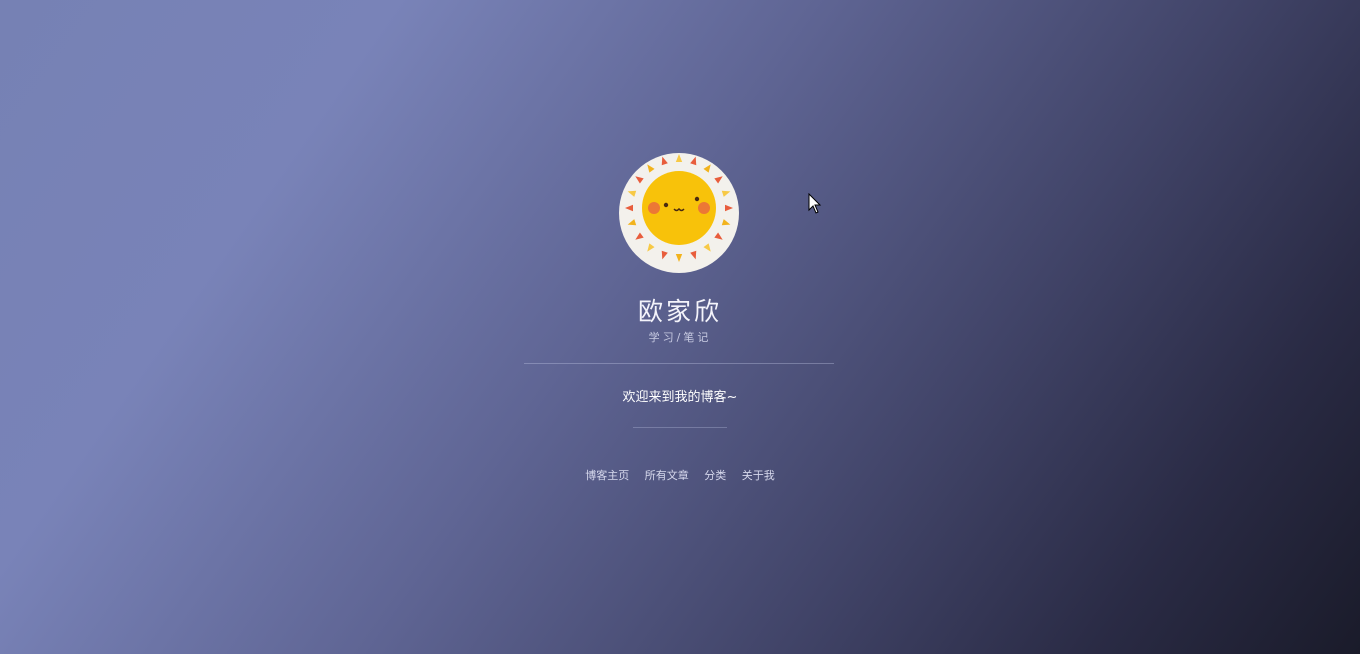  I want to click on nav-link-home: 博客主页, so click(607, 475).